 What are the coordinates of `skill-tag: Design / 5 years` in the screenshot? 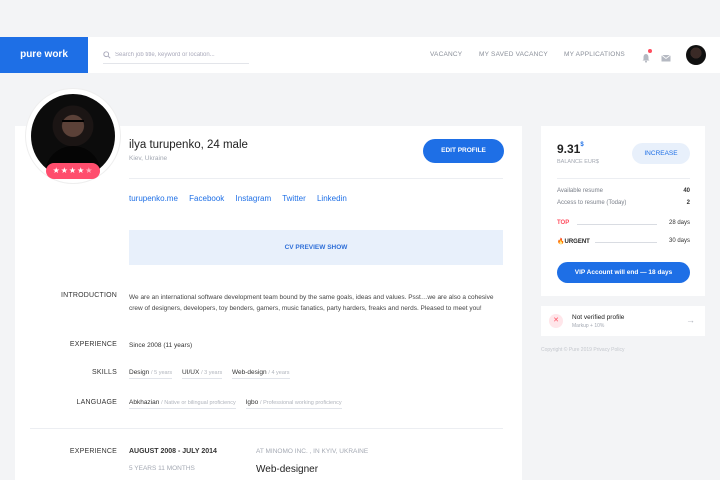 It's located at (151, 374).